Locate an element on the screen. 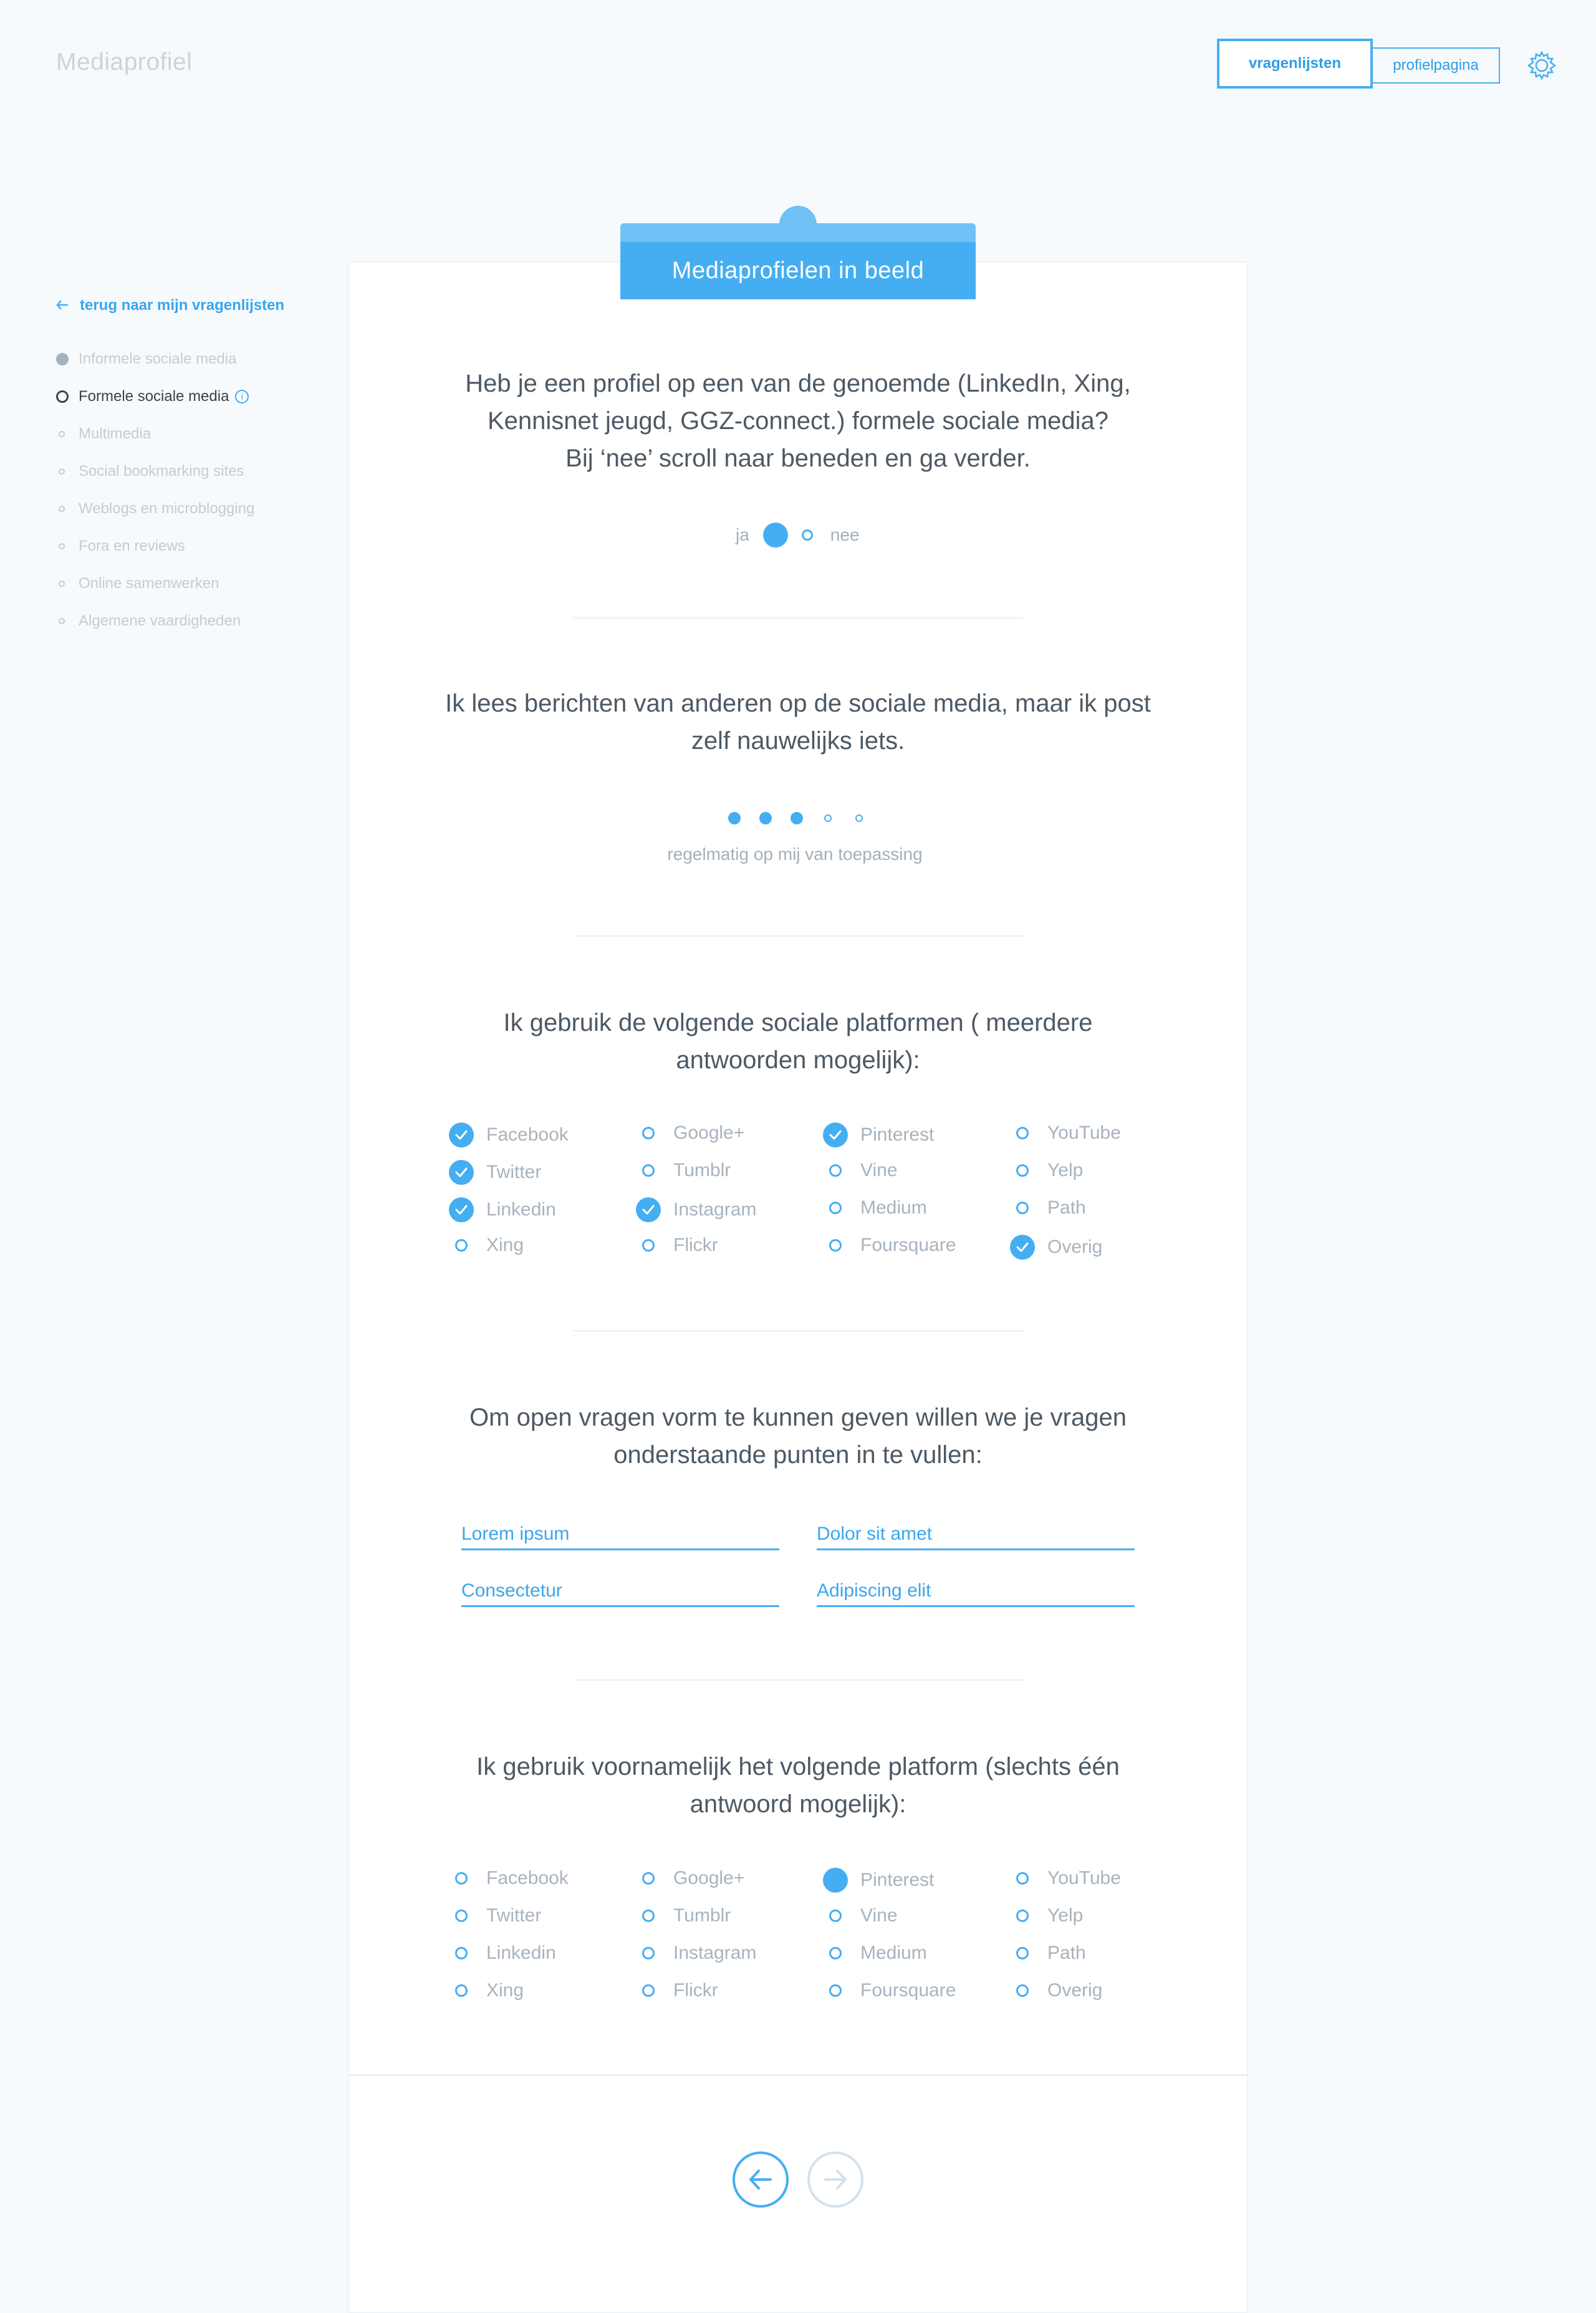 Image resolution: width=1596 pixels, height=2313 pixels. option-label: Linkedin is located at coordinates (521, 1953).